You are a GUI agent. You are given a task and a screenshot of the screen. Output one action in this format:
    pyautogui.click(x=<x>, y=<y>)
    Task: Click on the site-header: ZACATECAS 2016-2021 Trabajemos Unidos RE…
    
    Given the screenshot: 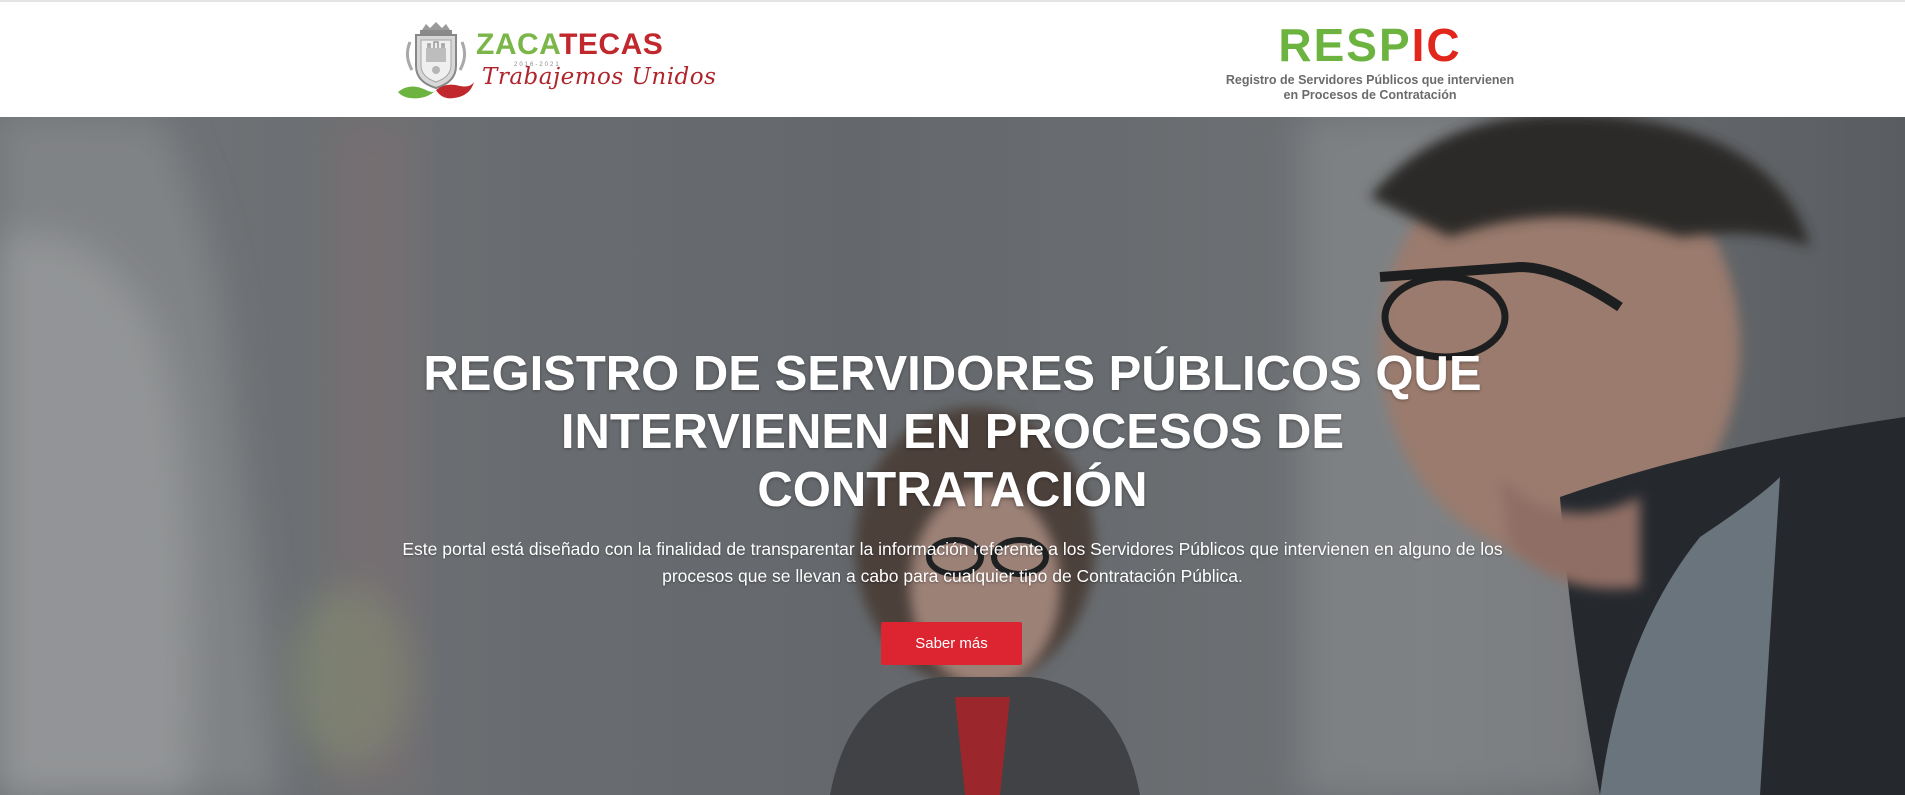 What is the action you would take?
    pyautogui.click(x=952, y=59)
    